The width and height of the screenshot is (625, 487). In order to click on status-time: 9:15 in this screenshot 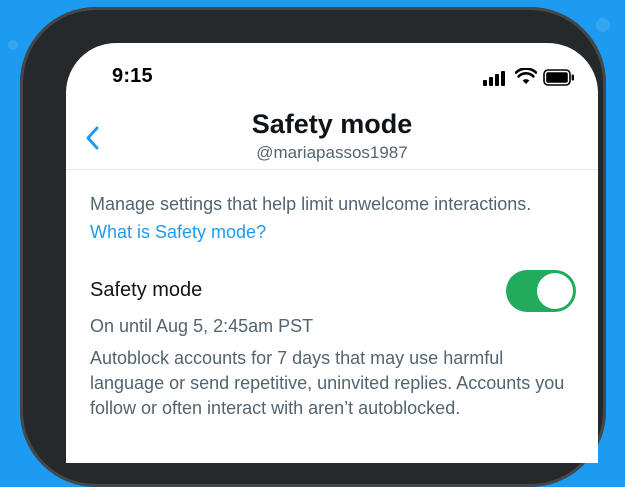, I will do `click(132, 76)`.